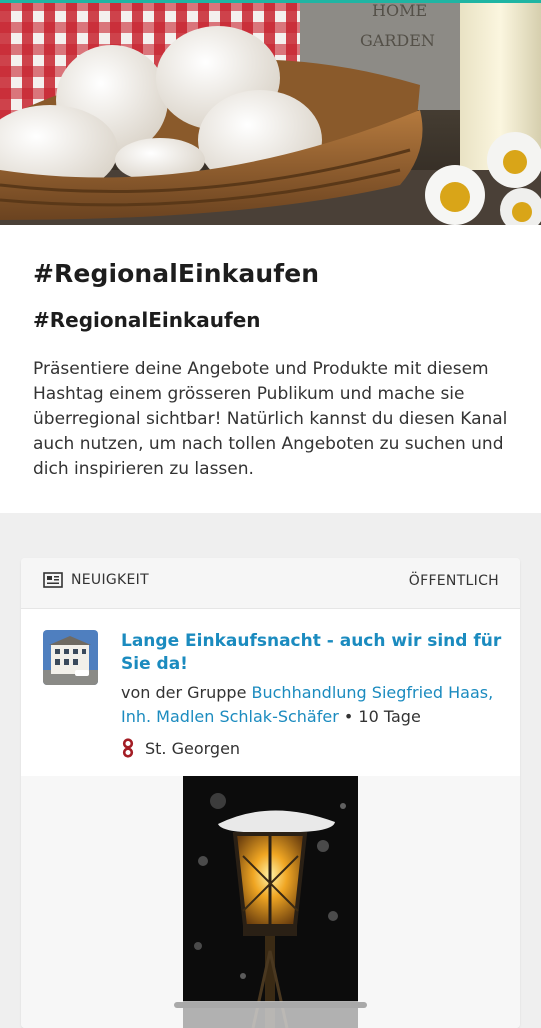 The height and width of the screenshot is (1028, 541). I want to click on svg-text: HOME, so click(399, 10).